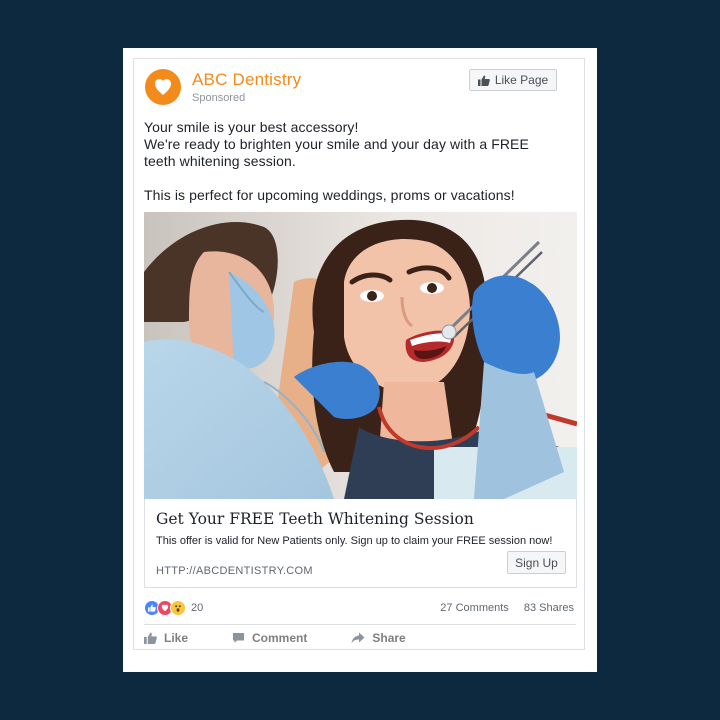 Image resolution: width=720 pixels, height=720 pixels. I want to click on like-action-label: Like, so click(176, 638).